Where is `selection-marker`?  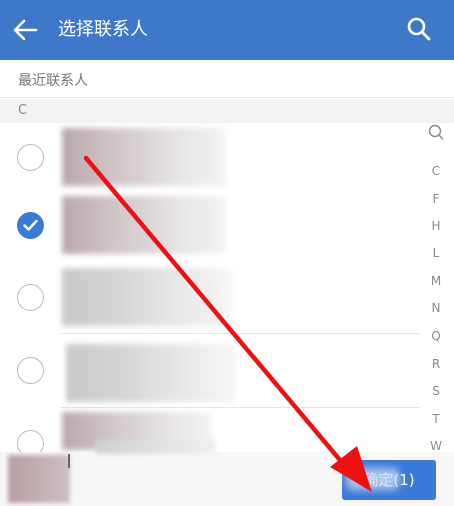
selection-marker is located at coordinates (69, 461).